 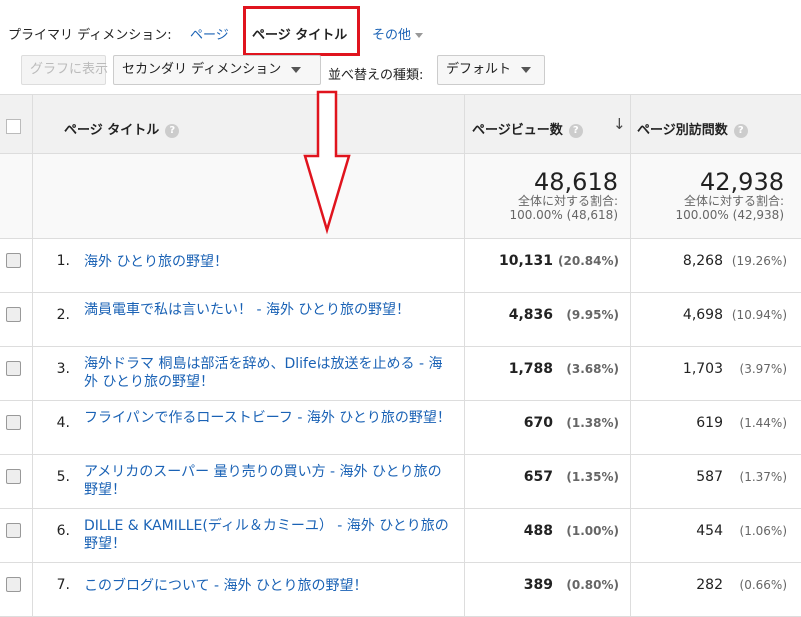 I want to click on column-header-unique-pageviews: ページ別訪問数?, so click(x=692, y=128).